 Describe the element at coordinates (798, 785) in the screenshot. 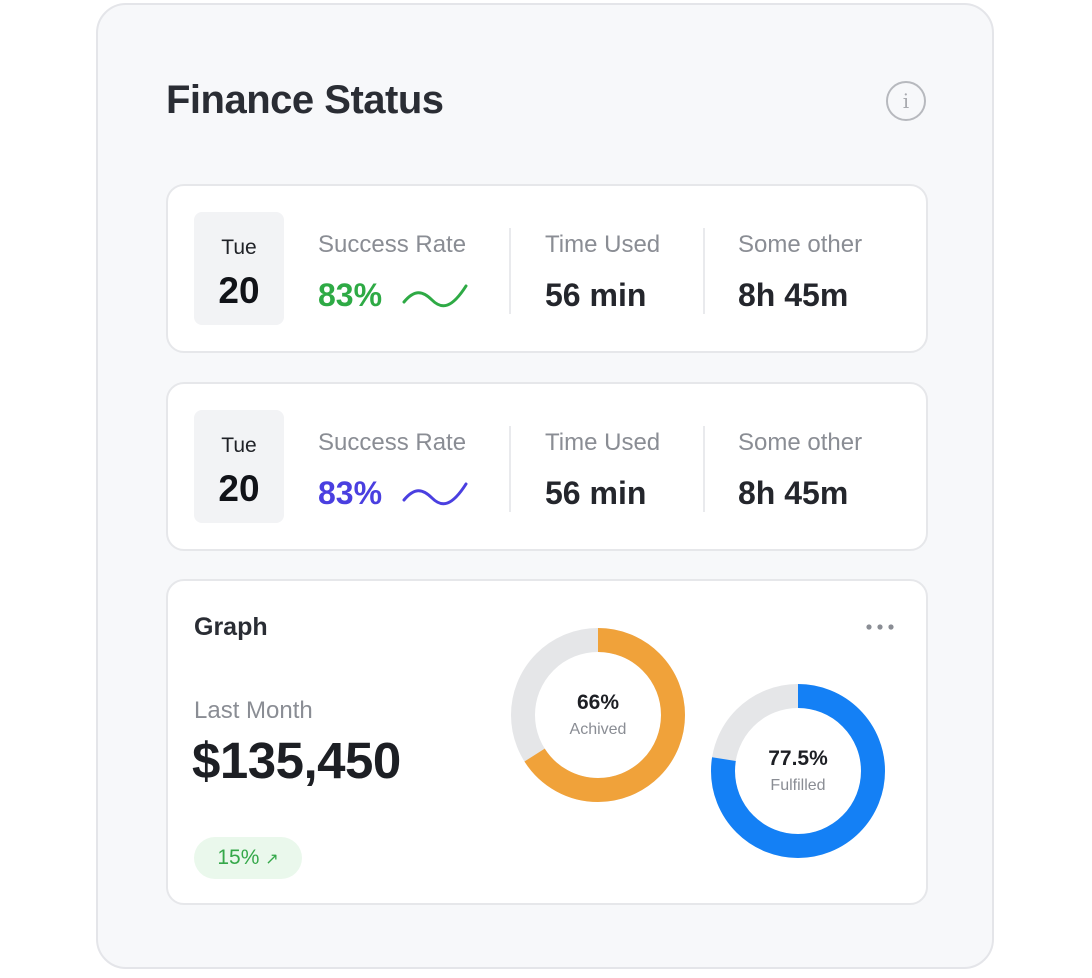

I see `donut-caption: Fulfilled` at that location.